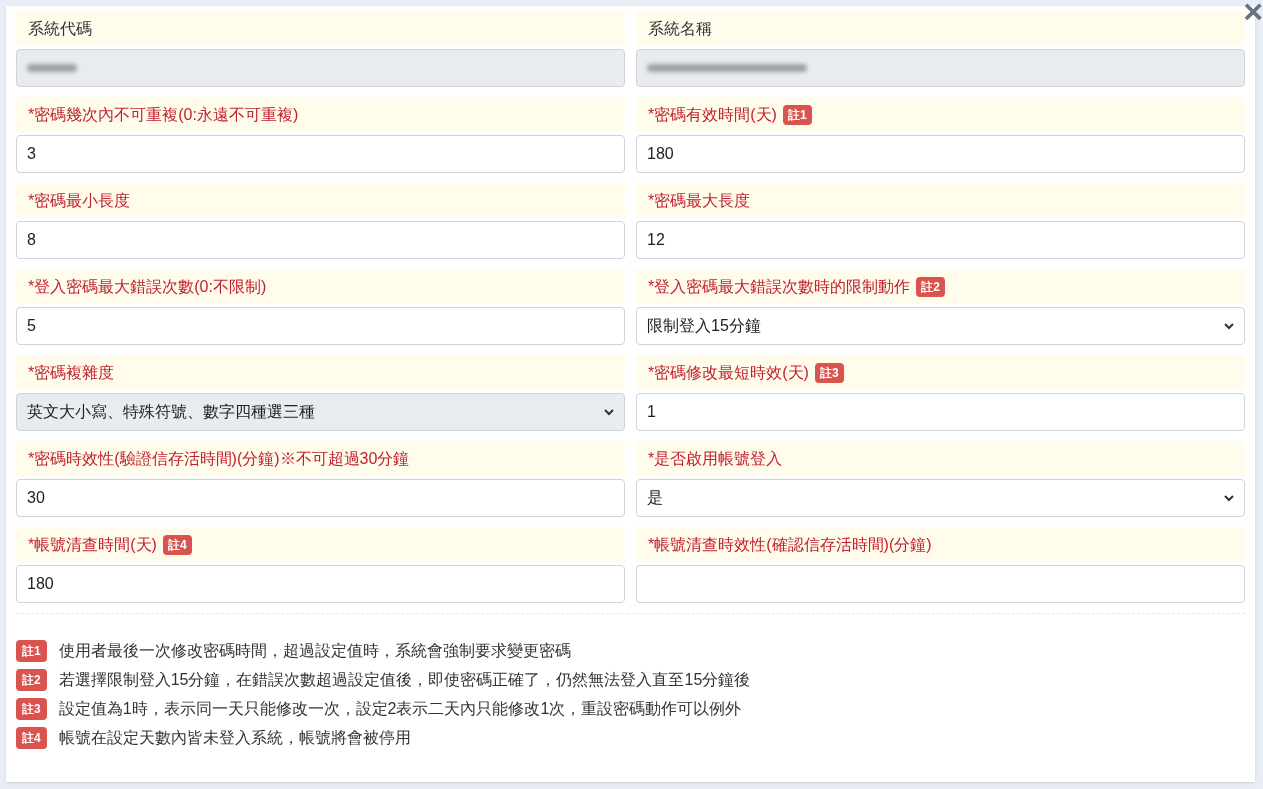  I want to click on input-field: 1, so click(940, 412).